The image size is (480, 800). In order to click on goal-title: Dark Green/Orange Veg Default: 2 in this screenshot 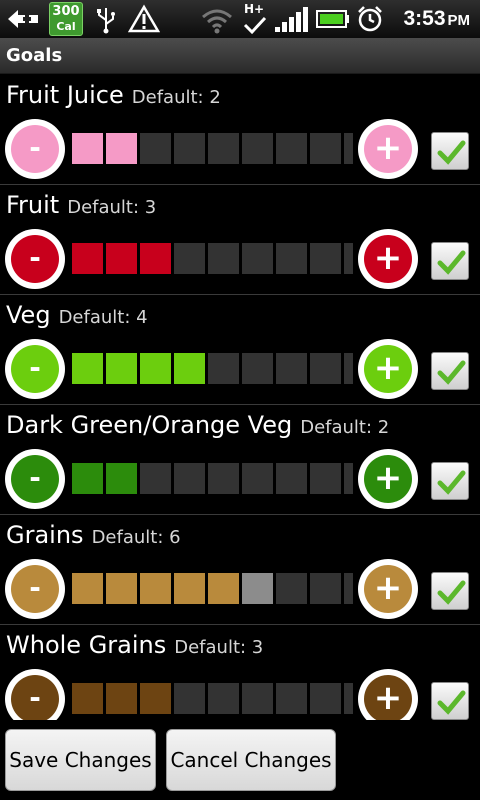, I will do `click(197, 425)`.